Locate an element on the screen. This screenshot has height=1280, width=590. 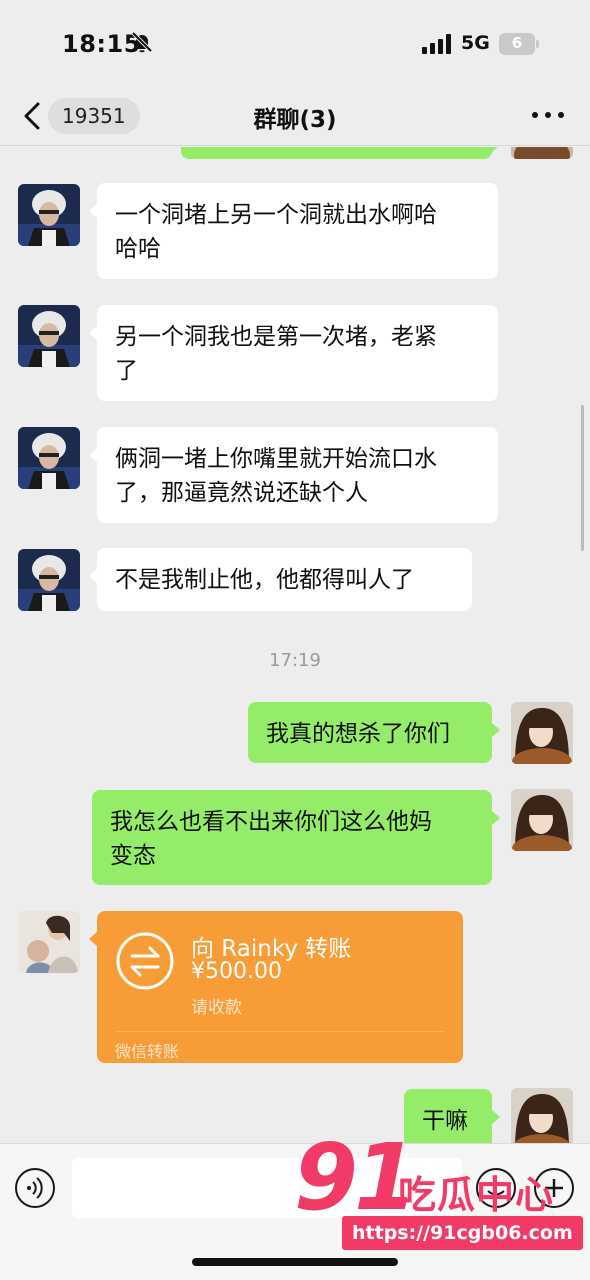
chat-header: 19351 群聊(3) is located at coordinates (295, 116).